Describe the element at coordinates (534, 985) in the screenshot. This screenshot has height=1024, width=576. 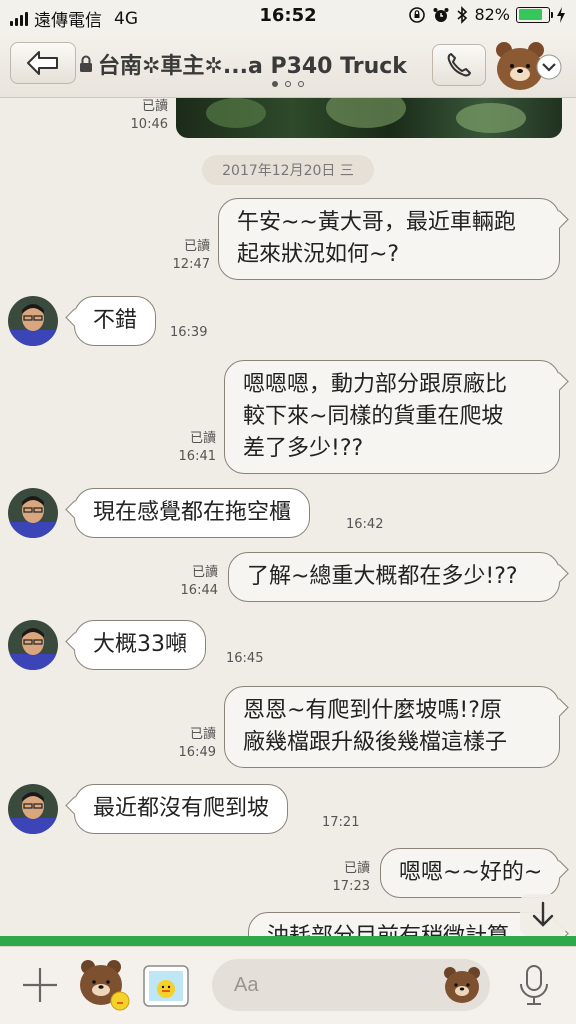
I see `microphone-icon` at that location.